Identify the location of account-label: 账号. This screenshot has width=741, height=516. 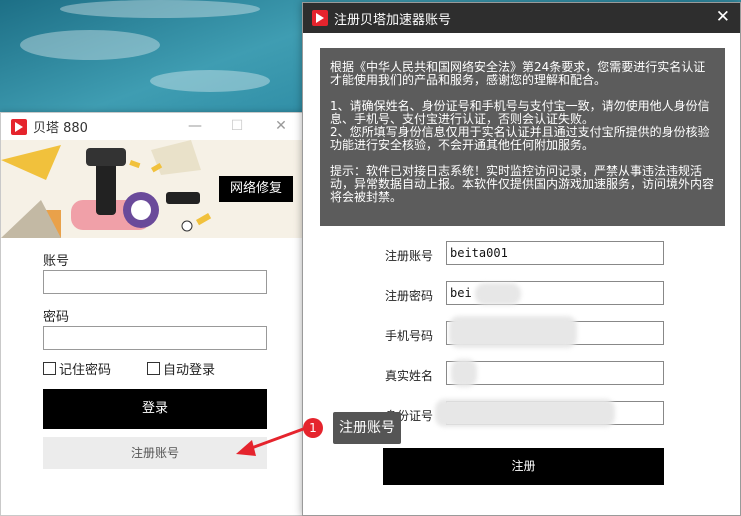
(56, 261).